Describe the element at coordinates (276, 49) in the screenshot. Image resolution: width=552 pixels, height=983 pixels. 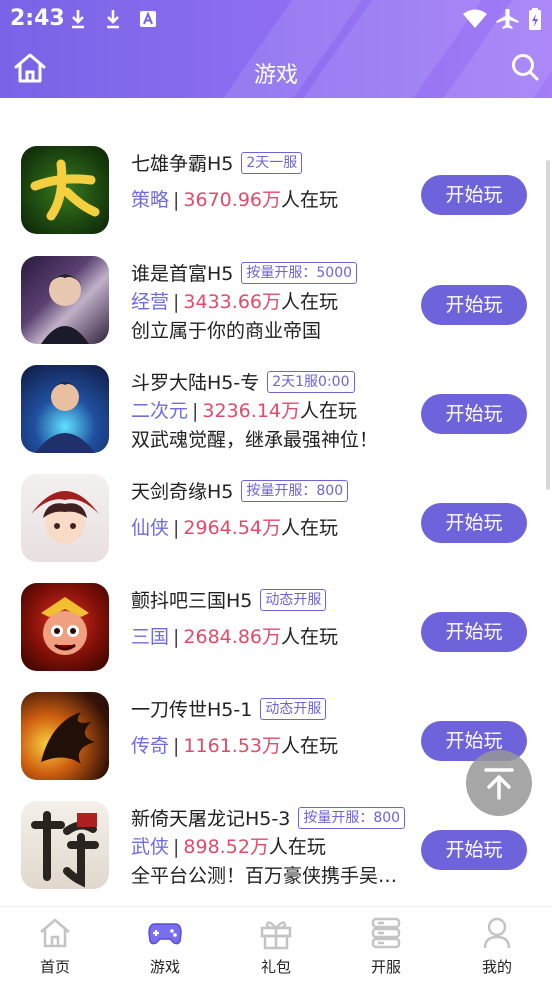
I see `header: 2:43 游戏` at that location.